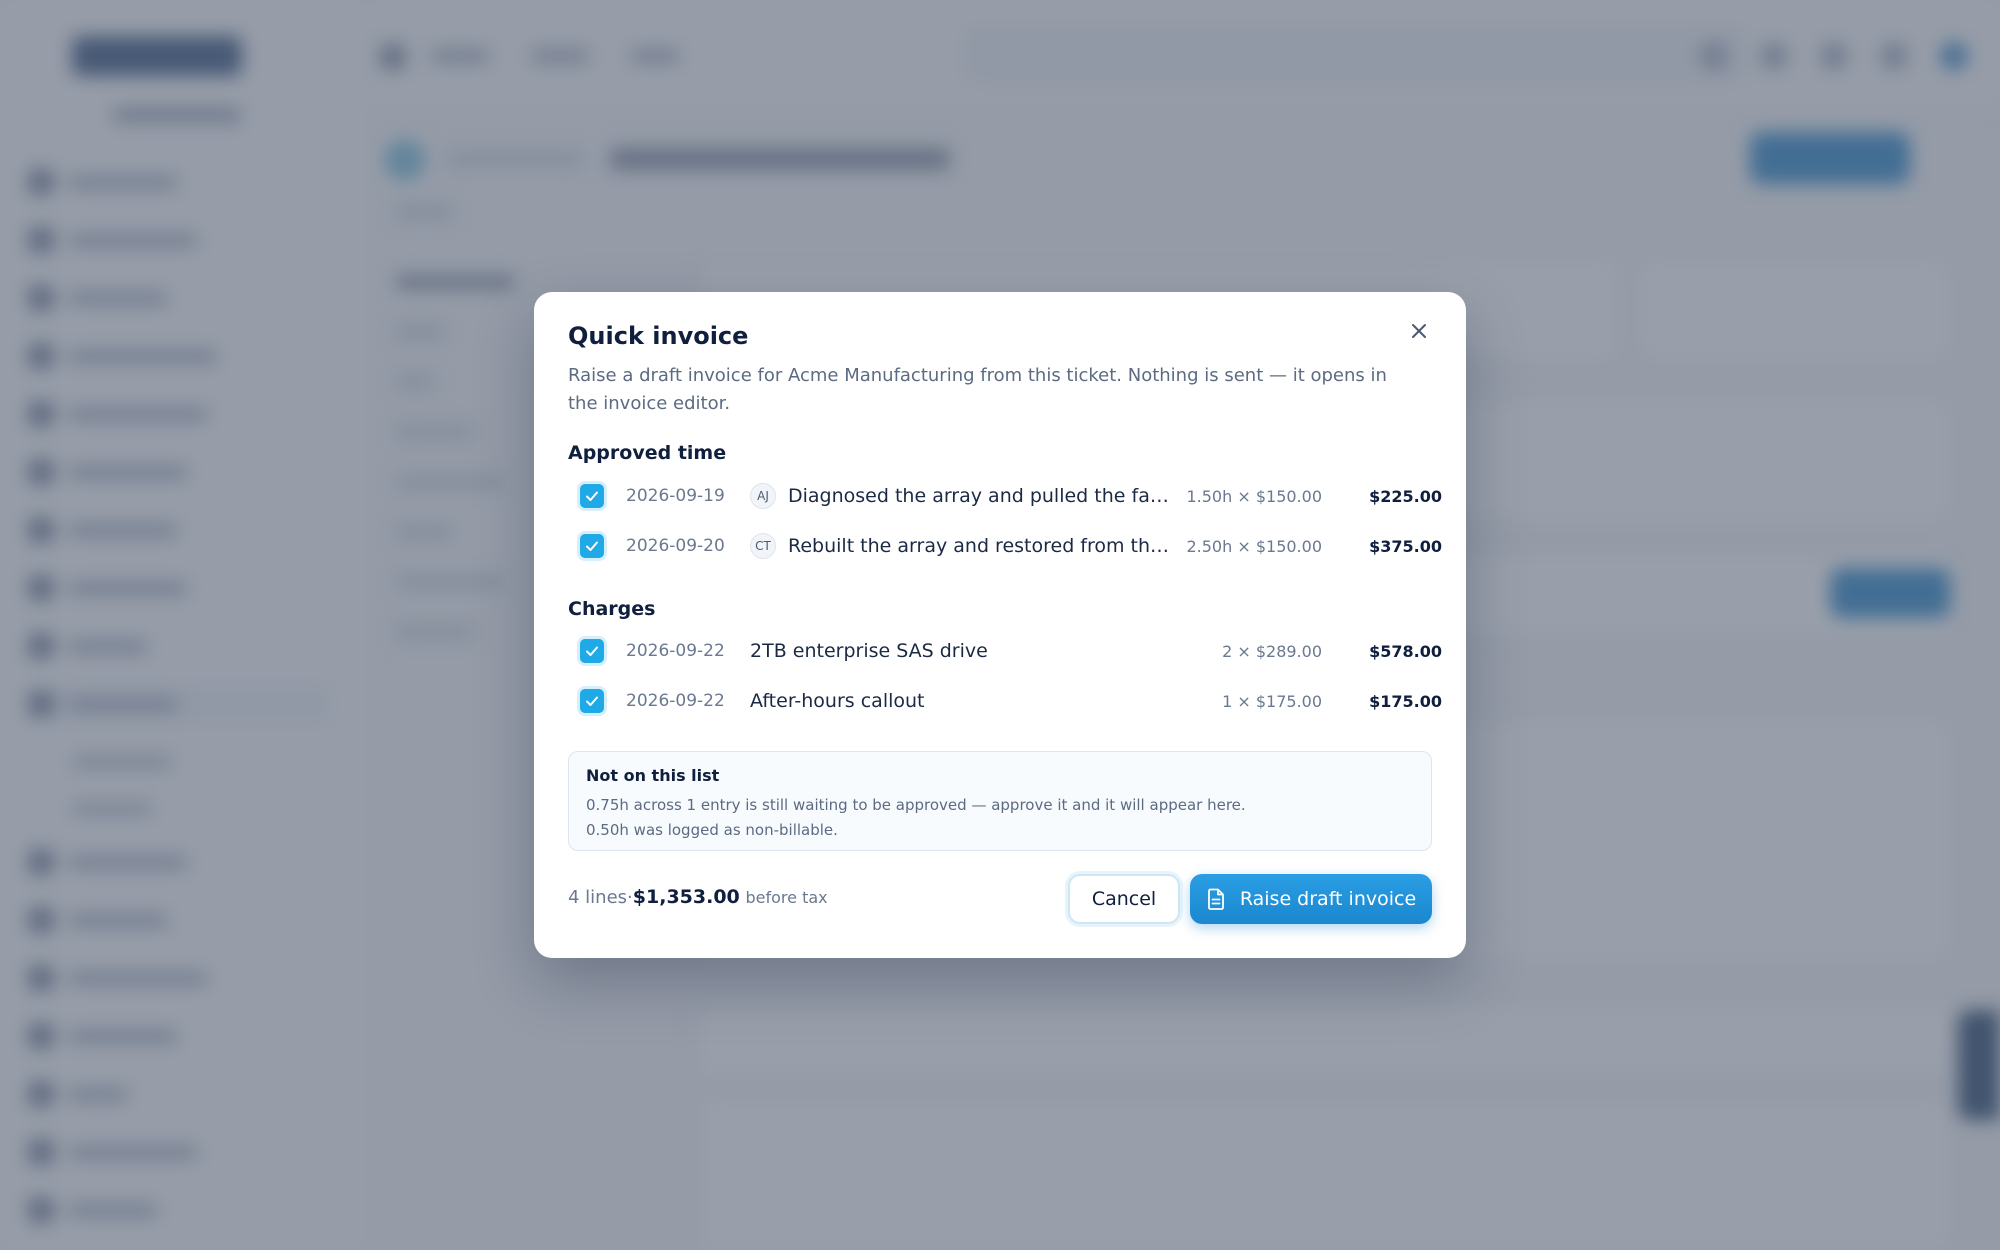 Image resolution: width=2000 pixels, height=1250 pixels. I want to click on row-date: 2026-09-19, so click(675, 496).